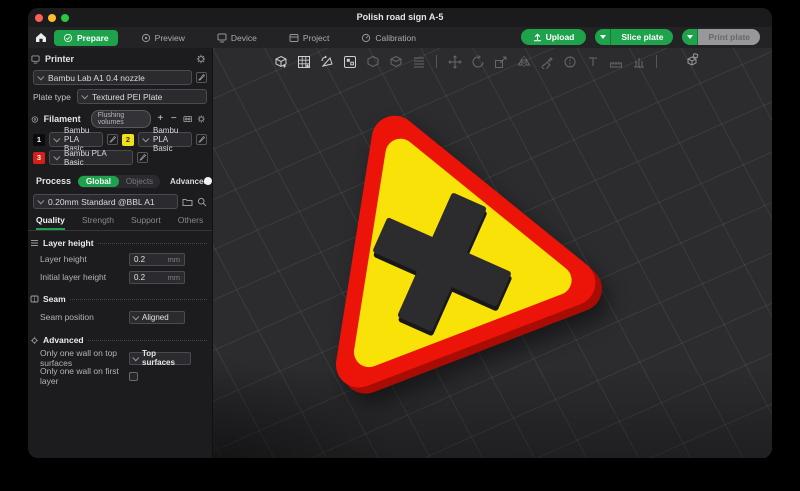 This screenshot has width=800, height=491. What do you see at coordinates (140, 259) in the screenshot?
I see `layer-height-value: 0.2` at bounding box center [140, 259].